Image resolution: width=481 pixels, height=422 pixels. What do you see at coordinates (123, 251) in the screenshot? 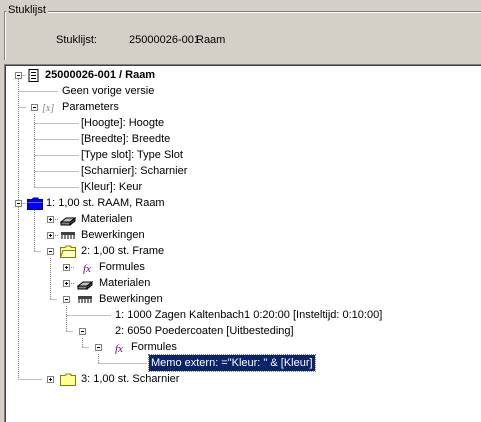
I see `item-frame-label: 2: 1,00 st. Frame` at bounding box center [123, 251].